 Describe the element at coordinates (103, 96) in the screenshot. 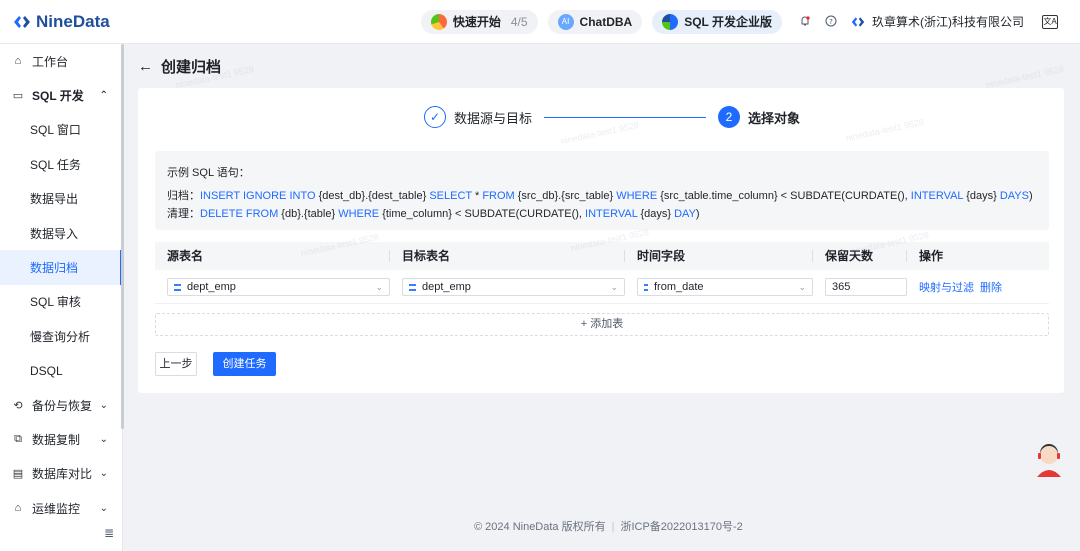

I see `chevron-up-icon: ⌃` at that location.